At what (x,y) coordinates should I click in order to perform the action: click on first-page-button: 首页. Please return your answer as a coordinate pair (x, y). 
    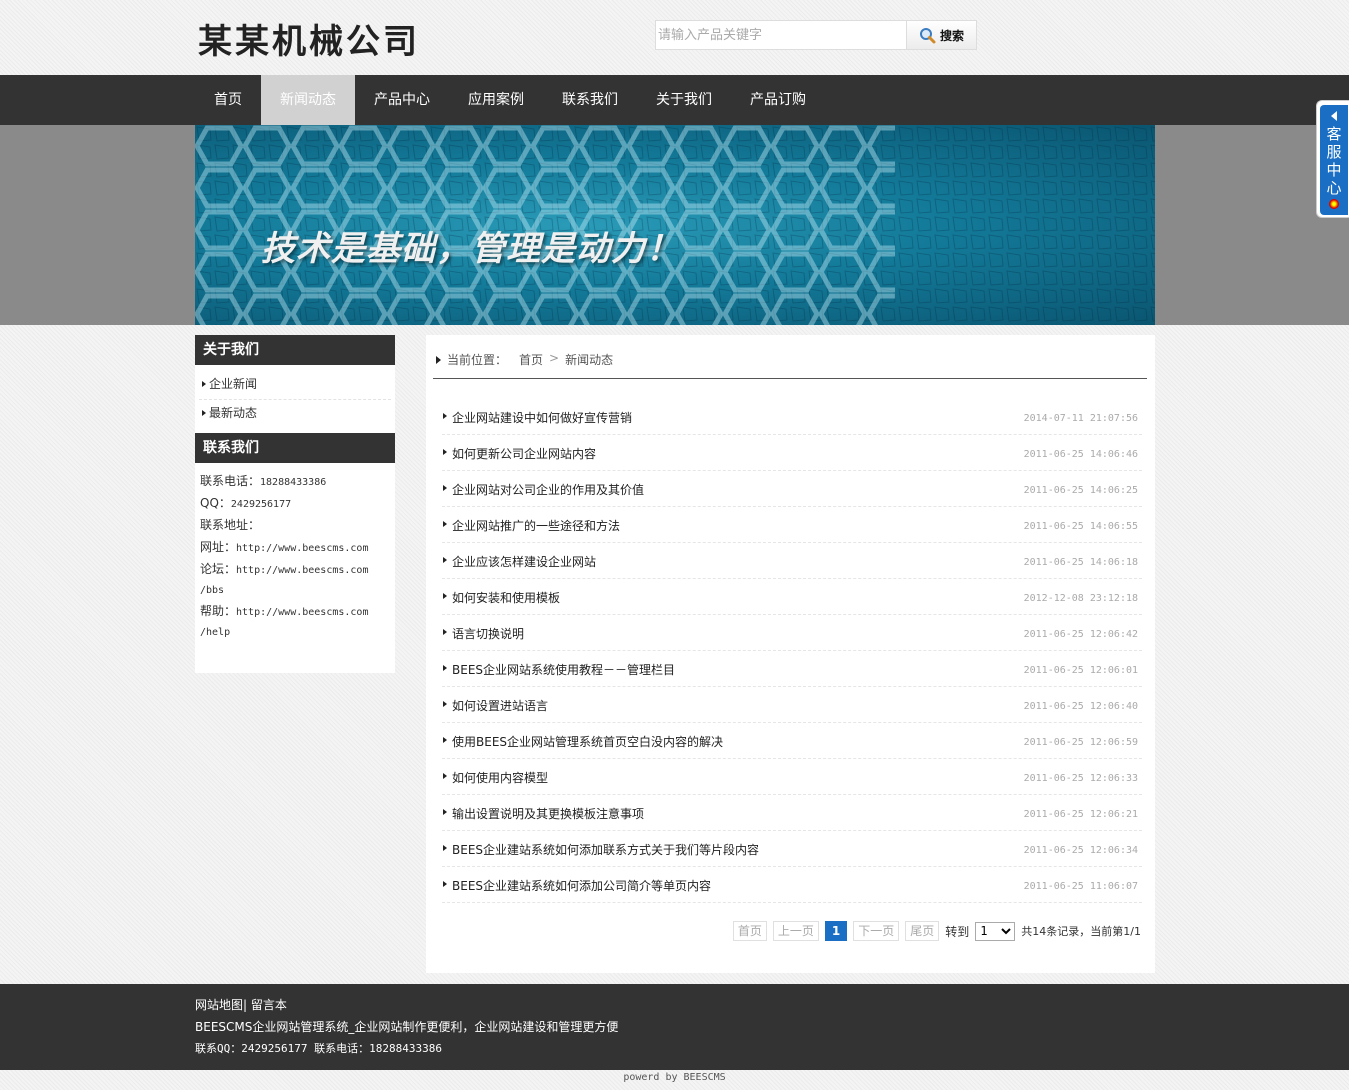
    Looking at the image, I should click on (749, 931).